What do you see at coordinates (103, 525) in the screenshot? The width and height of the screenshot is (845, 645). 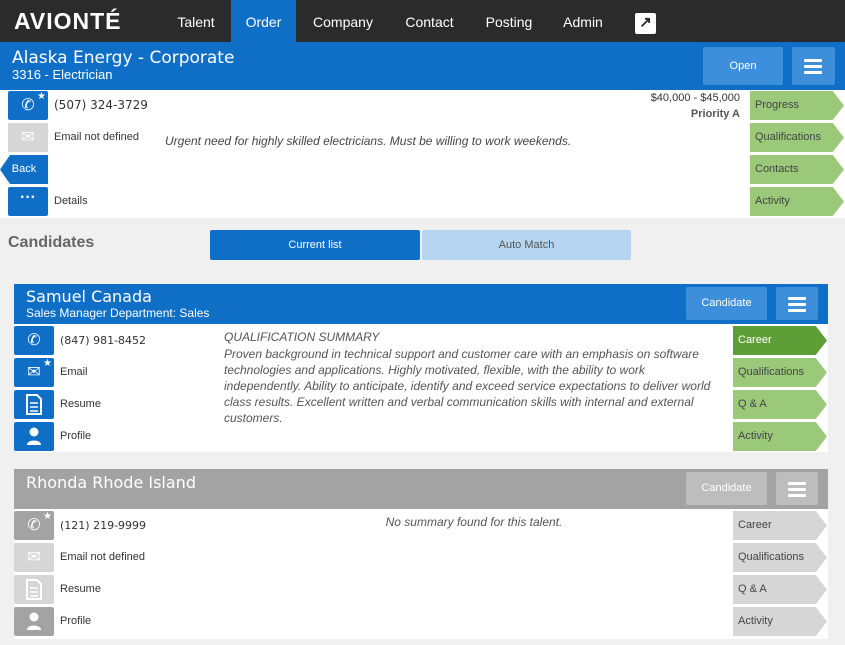 I see `candidate-phone: (121) 219-9999` at bounding box center [103, 525].